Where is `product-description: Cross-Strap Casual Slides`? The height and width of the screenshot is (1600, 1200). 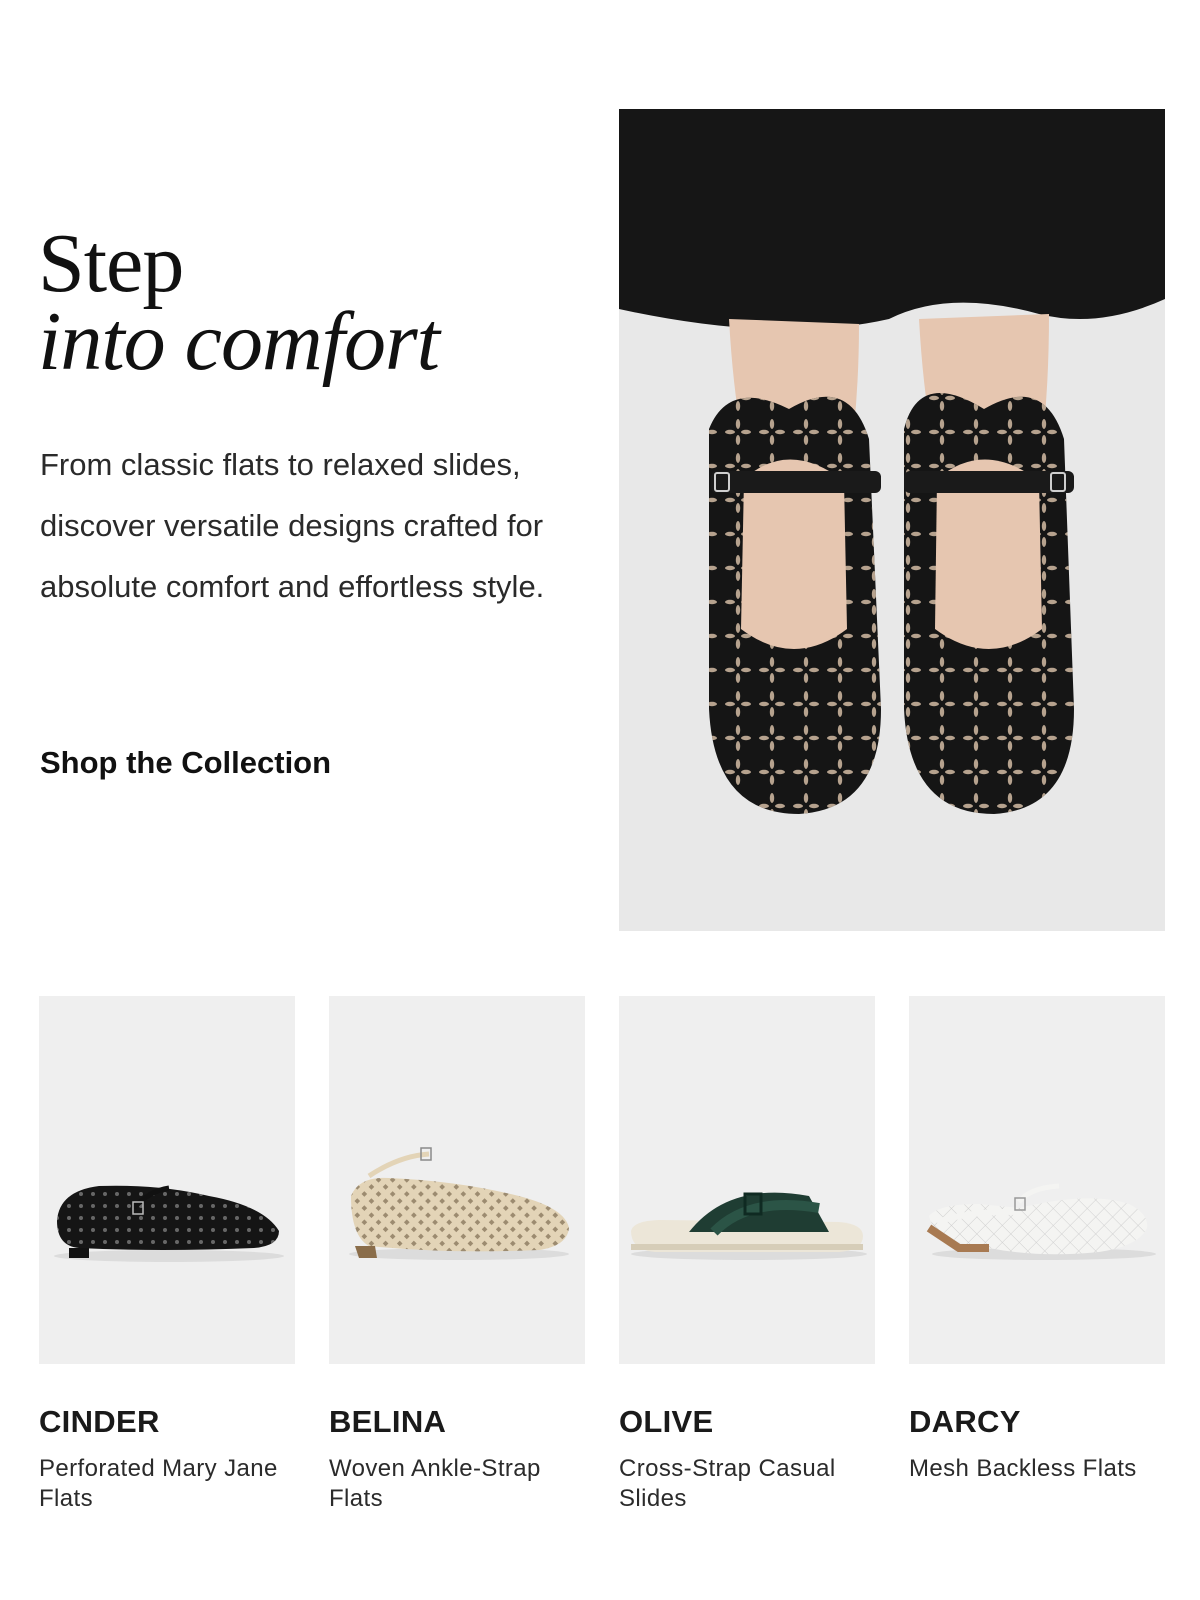 product-description: Cross-Strap Casual Slides is located at coordinates (727, 1483).